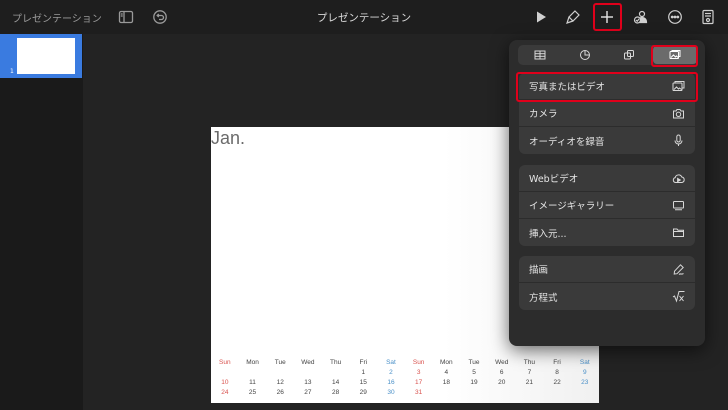  I want to click on slide-thumbnail: 1, so click(41, 56).